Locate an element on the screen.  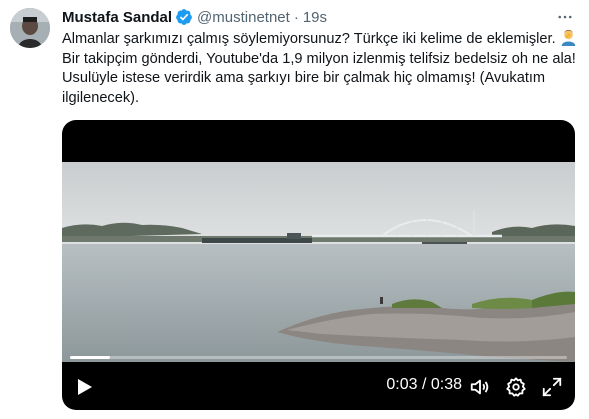
tweet-timestamp: 19s is located at coordinates (315, 17).